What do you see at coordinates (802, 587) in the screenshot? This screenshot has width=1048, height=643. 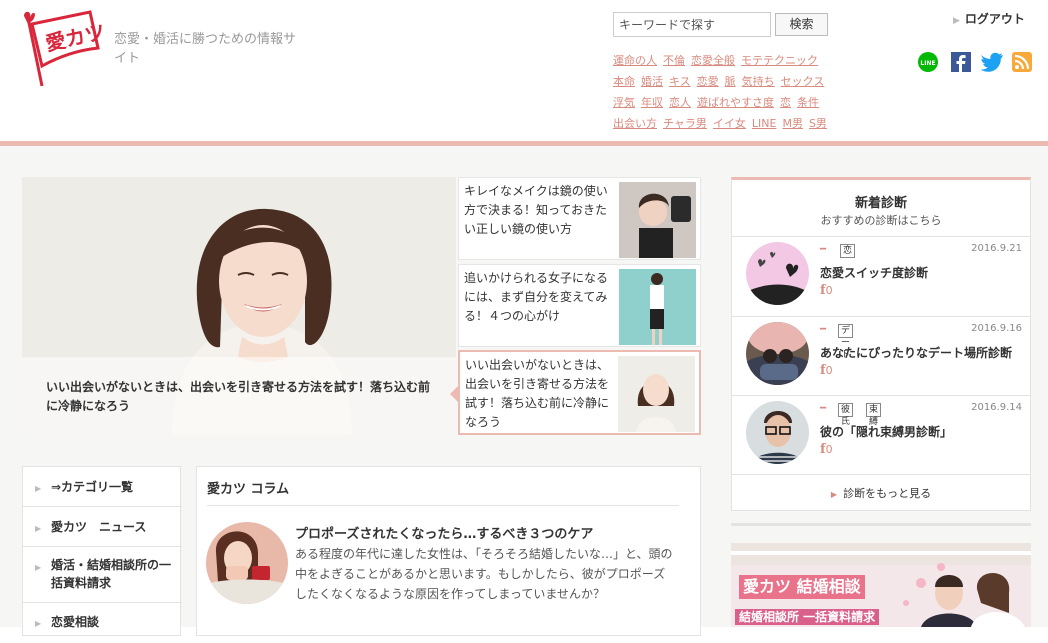 I see `banner-title: 愛カツ 結婚相談` at bounding box center [802, 587].